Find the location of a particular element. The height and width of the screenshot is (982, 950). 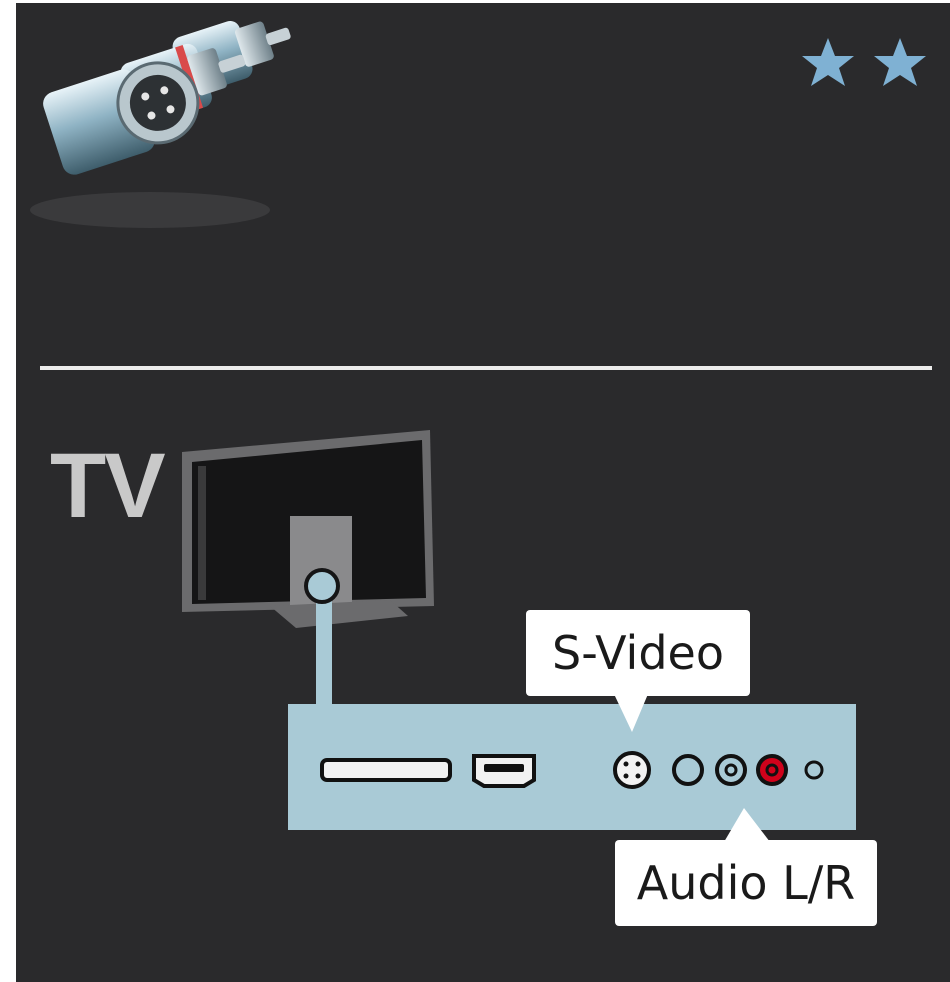

audio-lr-callout: Audio L/R is located at coordinates (746, 883).